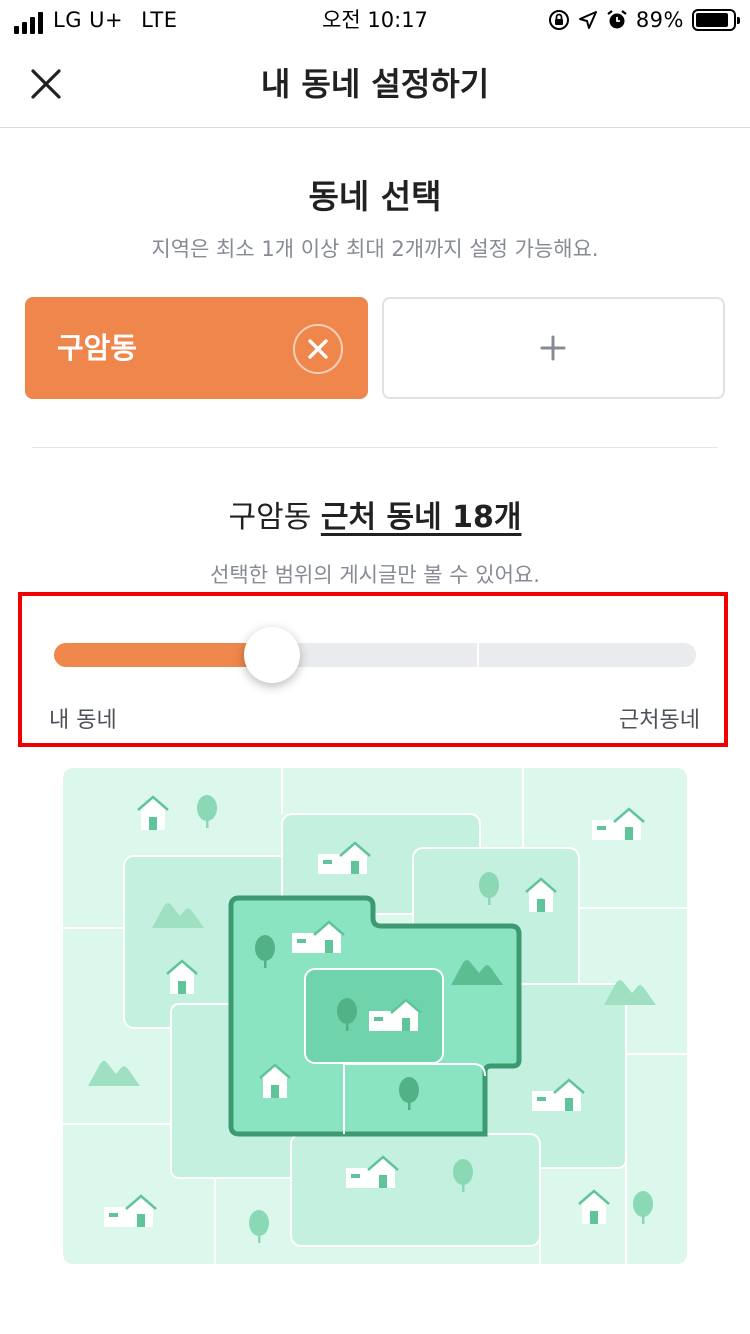  What do you see at coordinates (712, 20) in the screenshot?
I see `battery-fill` at bounding box center [712, 20].